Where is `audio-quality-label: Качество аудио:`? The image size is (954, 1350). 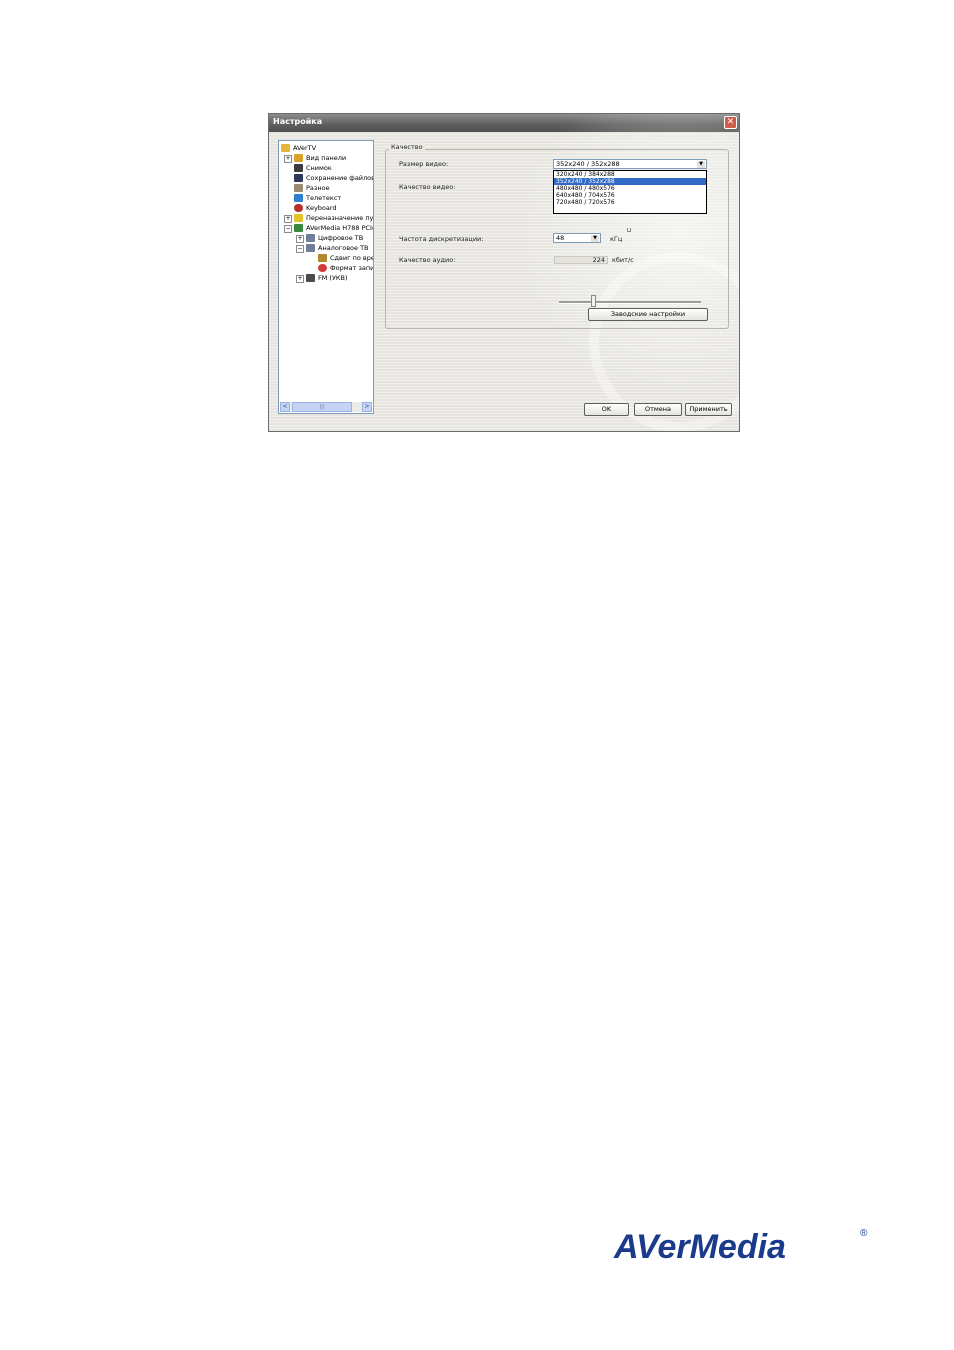
audio-quality-label: Качество аудио: is located at coordinates (427, 260).